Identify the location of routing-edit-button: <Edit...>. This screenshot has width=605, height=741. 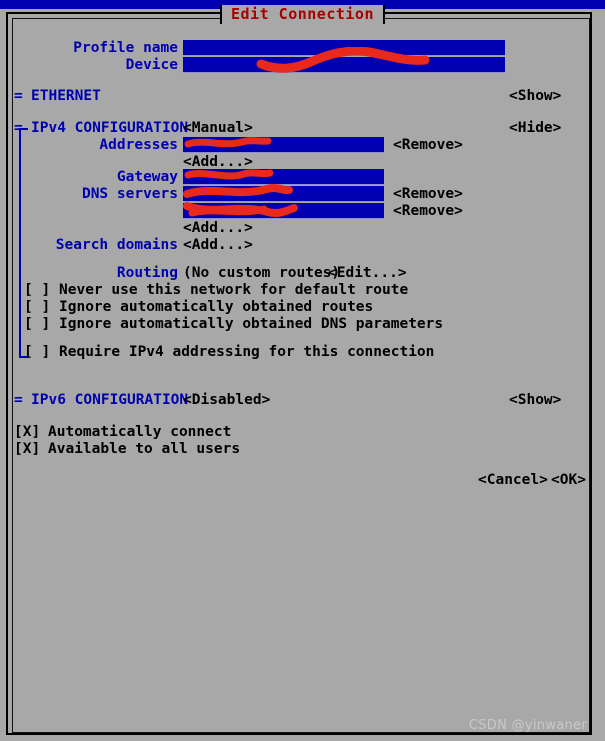
(367, 273).